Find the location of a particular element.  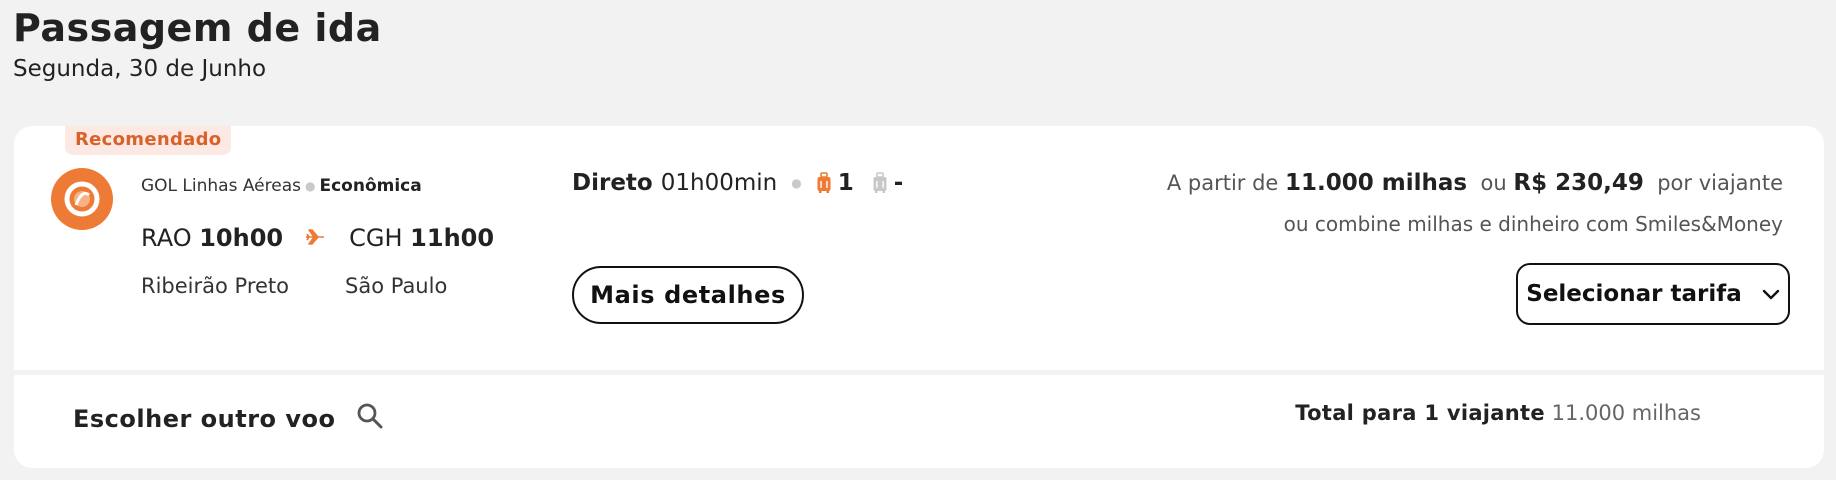

checked-bag-count: - is located at coordinates (898, 183).